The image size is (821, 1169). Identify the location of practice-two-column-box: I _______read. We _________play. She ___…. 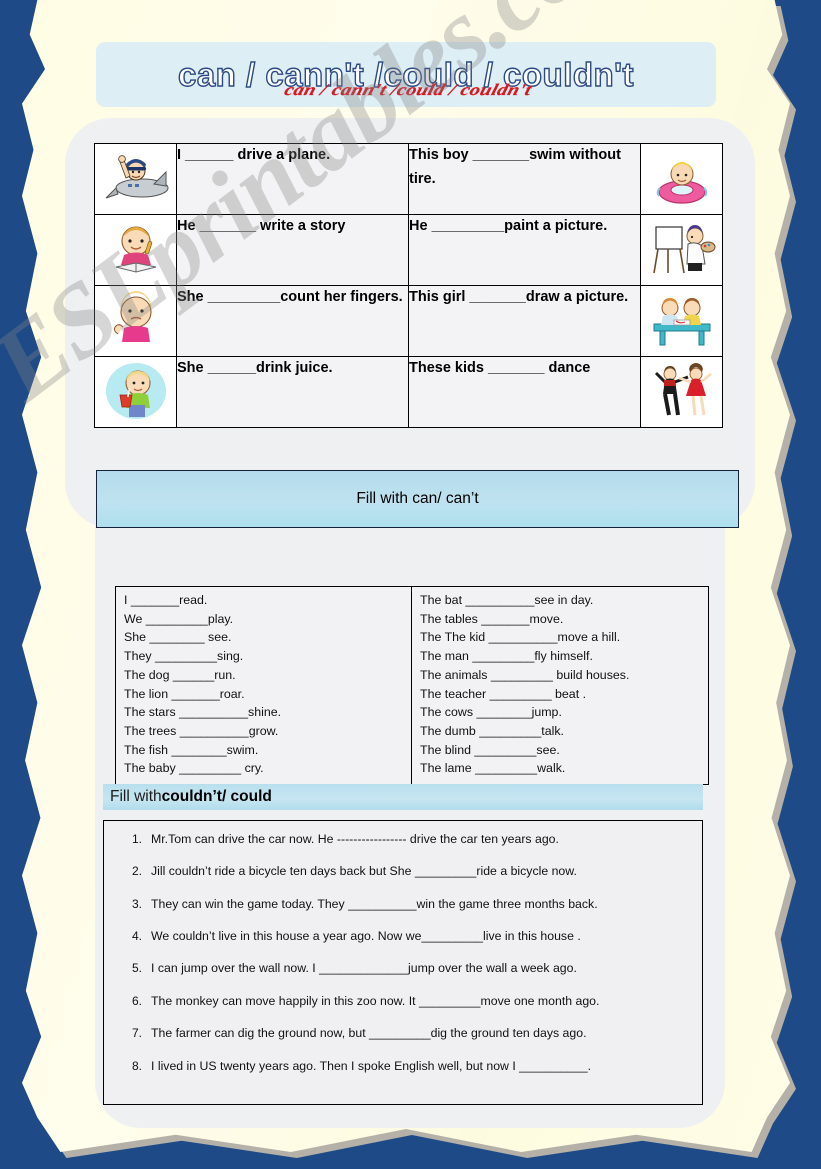
(412, 686).